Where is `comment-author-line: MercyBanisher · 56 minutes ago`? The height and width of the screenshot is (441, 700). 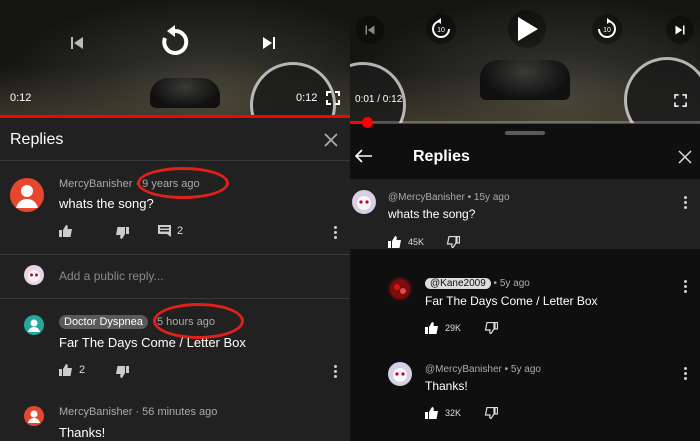 comment-author-line: MercyBanisher · 56 minutes ago is located at coordinates (138, 412).